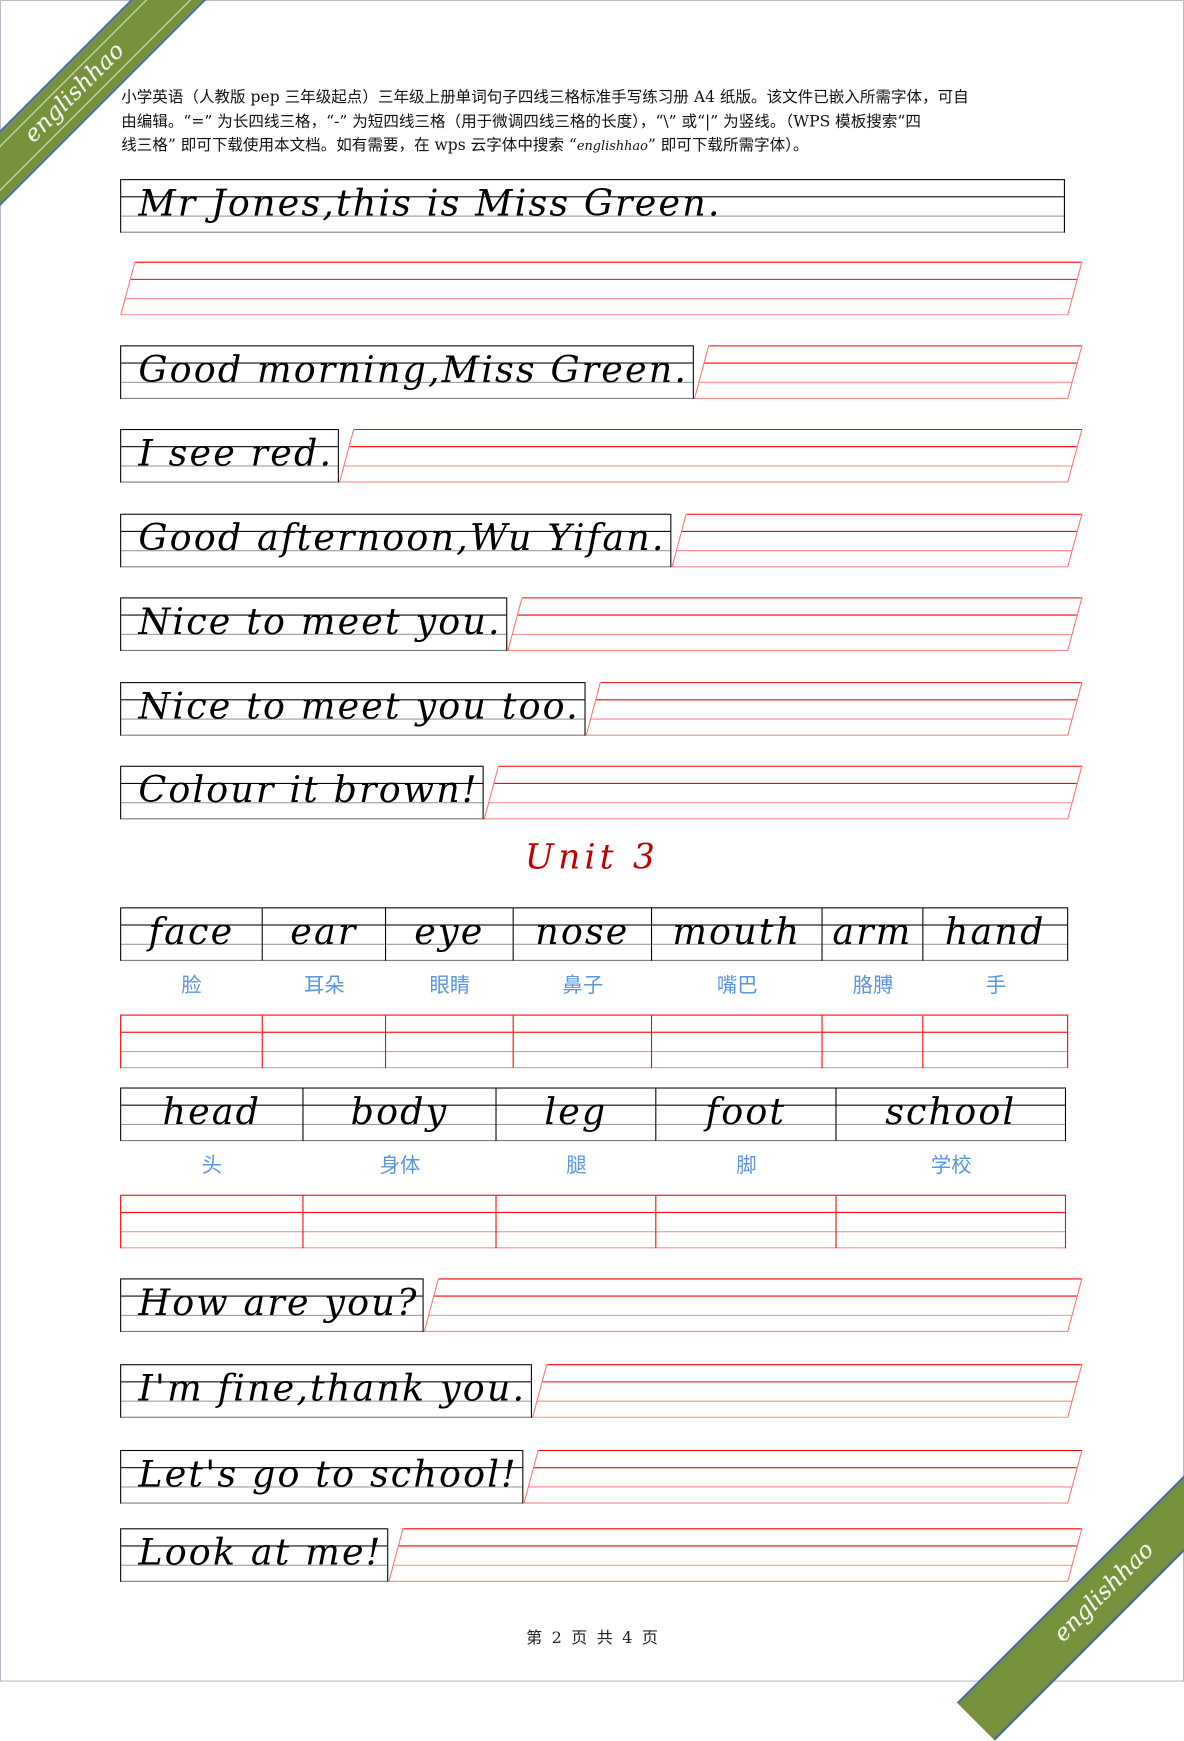  What do you see at coordinates (995, 985) in the screenshot?
I see `word-translation: 手` at bounding box center [995, 985].